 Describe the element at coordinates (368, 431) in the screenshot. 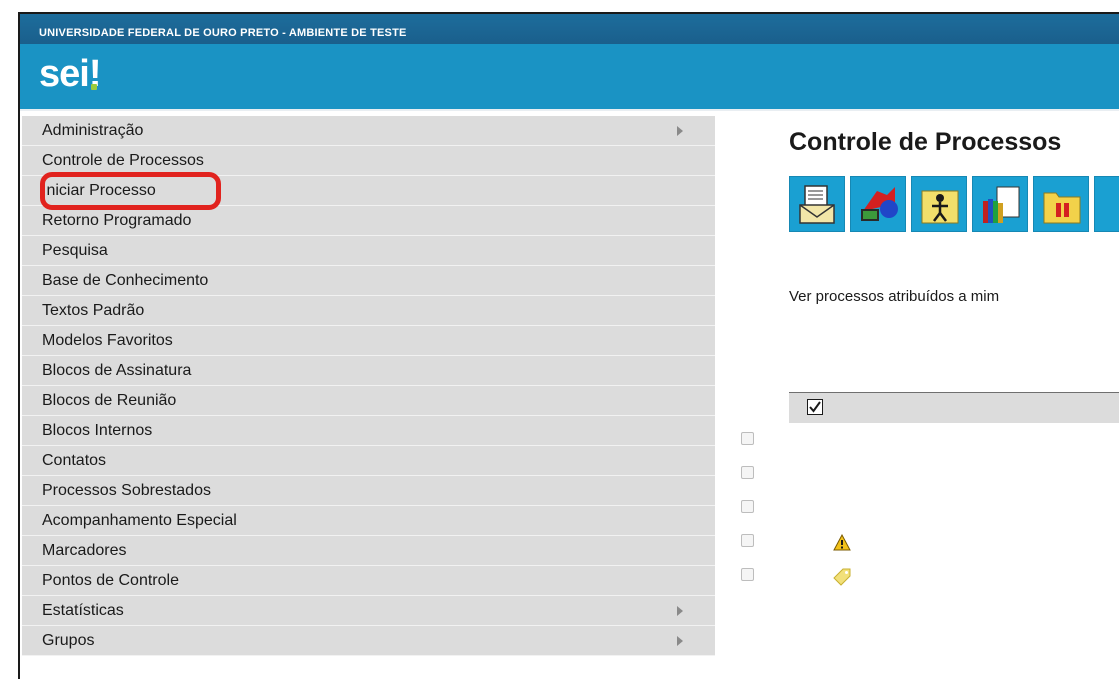

I see `sidebar-item-blocos-internos: Blocos Internos` at that location.